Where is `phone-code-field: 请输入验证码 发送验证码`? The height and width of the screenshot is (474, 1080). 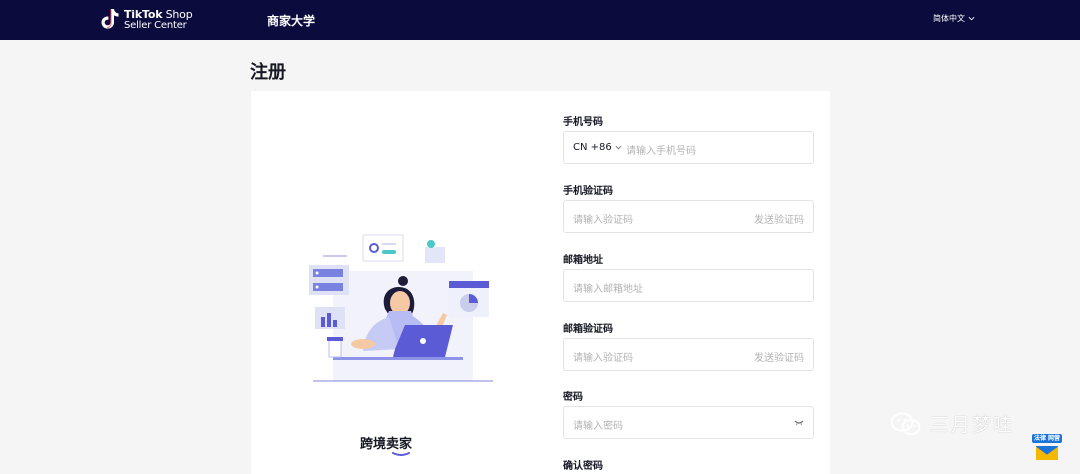
phone-code-field: 请输入验证码 发送验证码 is located at coordinates (688, 216).